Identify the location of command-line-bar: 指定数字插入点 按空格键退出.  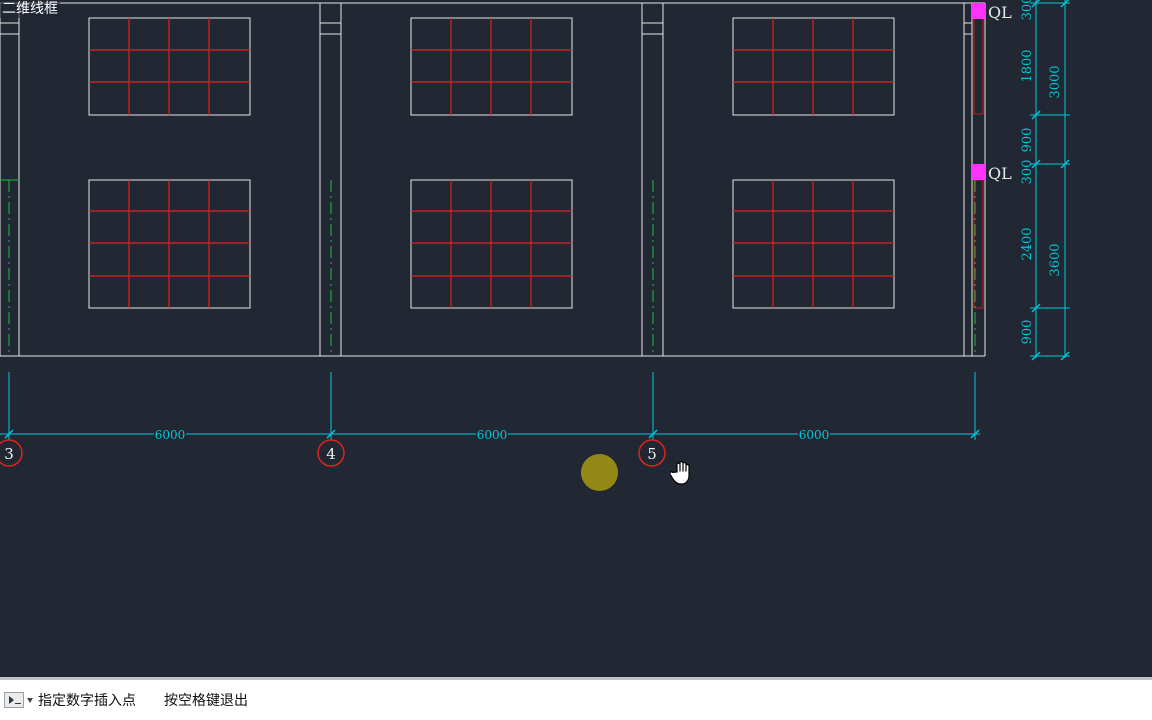
(576, 698).